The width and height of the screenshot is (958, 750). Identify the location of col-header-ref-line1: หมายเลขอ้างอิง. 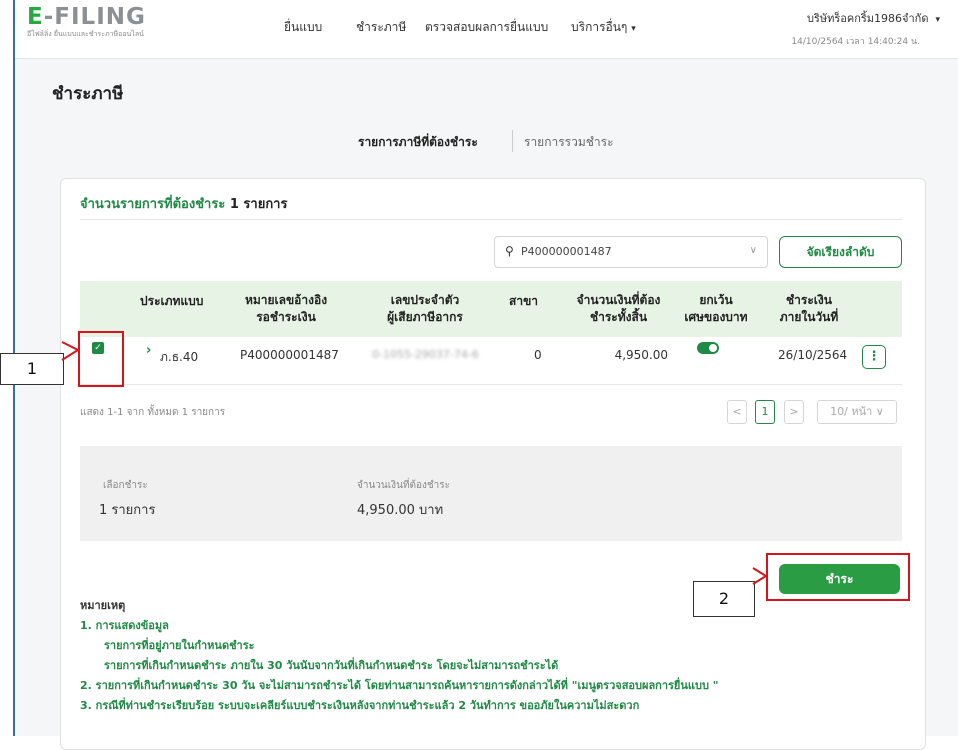
(286, 300).